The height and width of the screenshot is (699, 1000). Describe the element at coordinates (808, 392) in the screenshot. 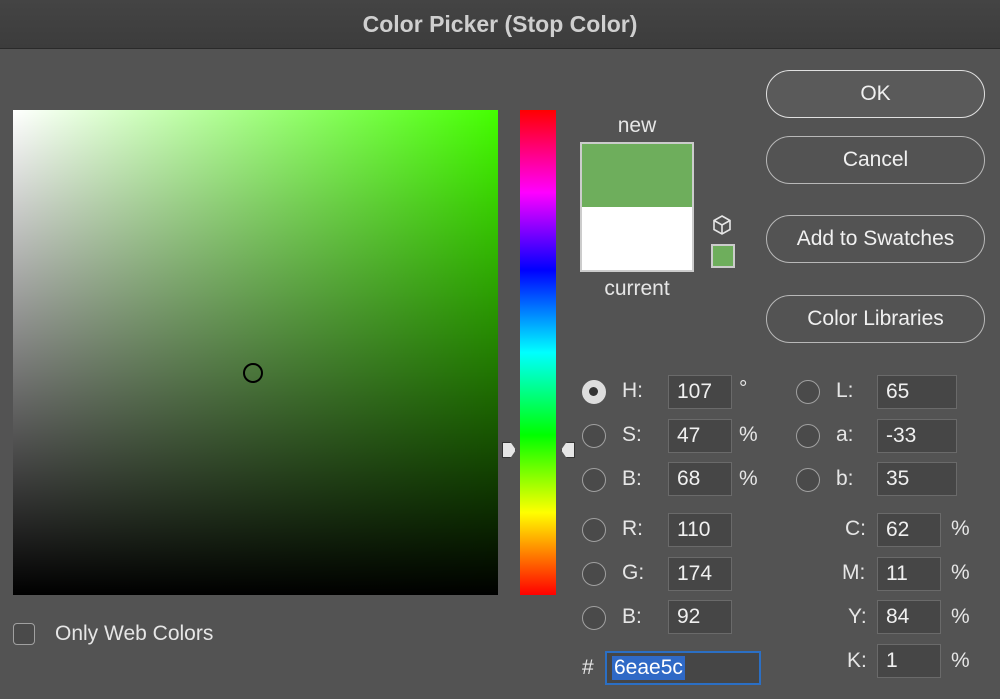

I see `radio-lightness` at that location.